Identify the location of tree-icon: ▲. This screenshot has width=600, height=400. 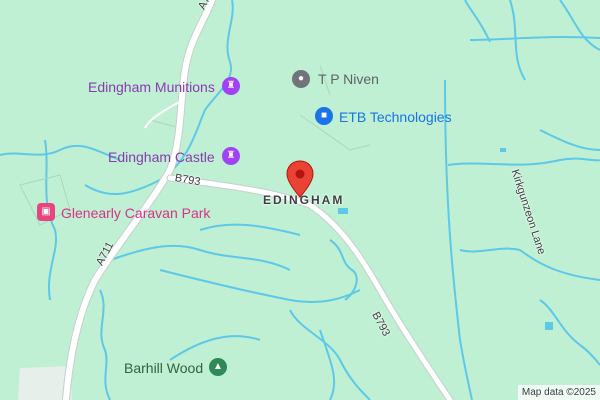
(218, 367).